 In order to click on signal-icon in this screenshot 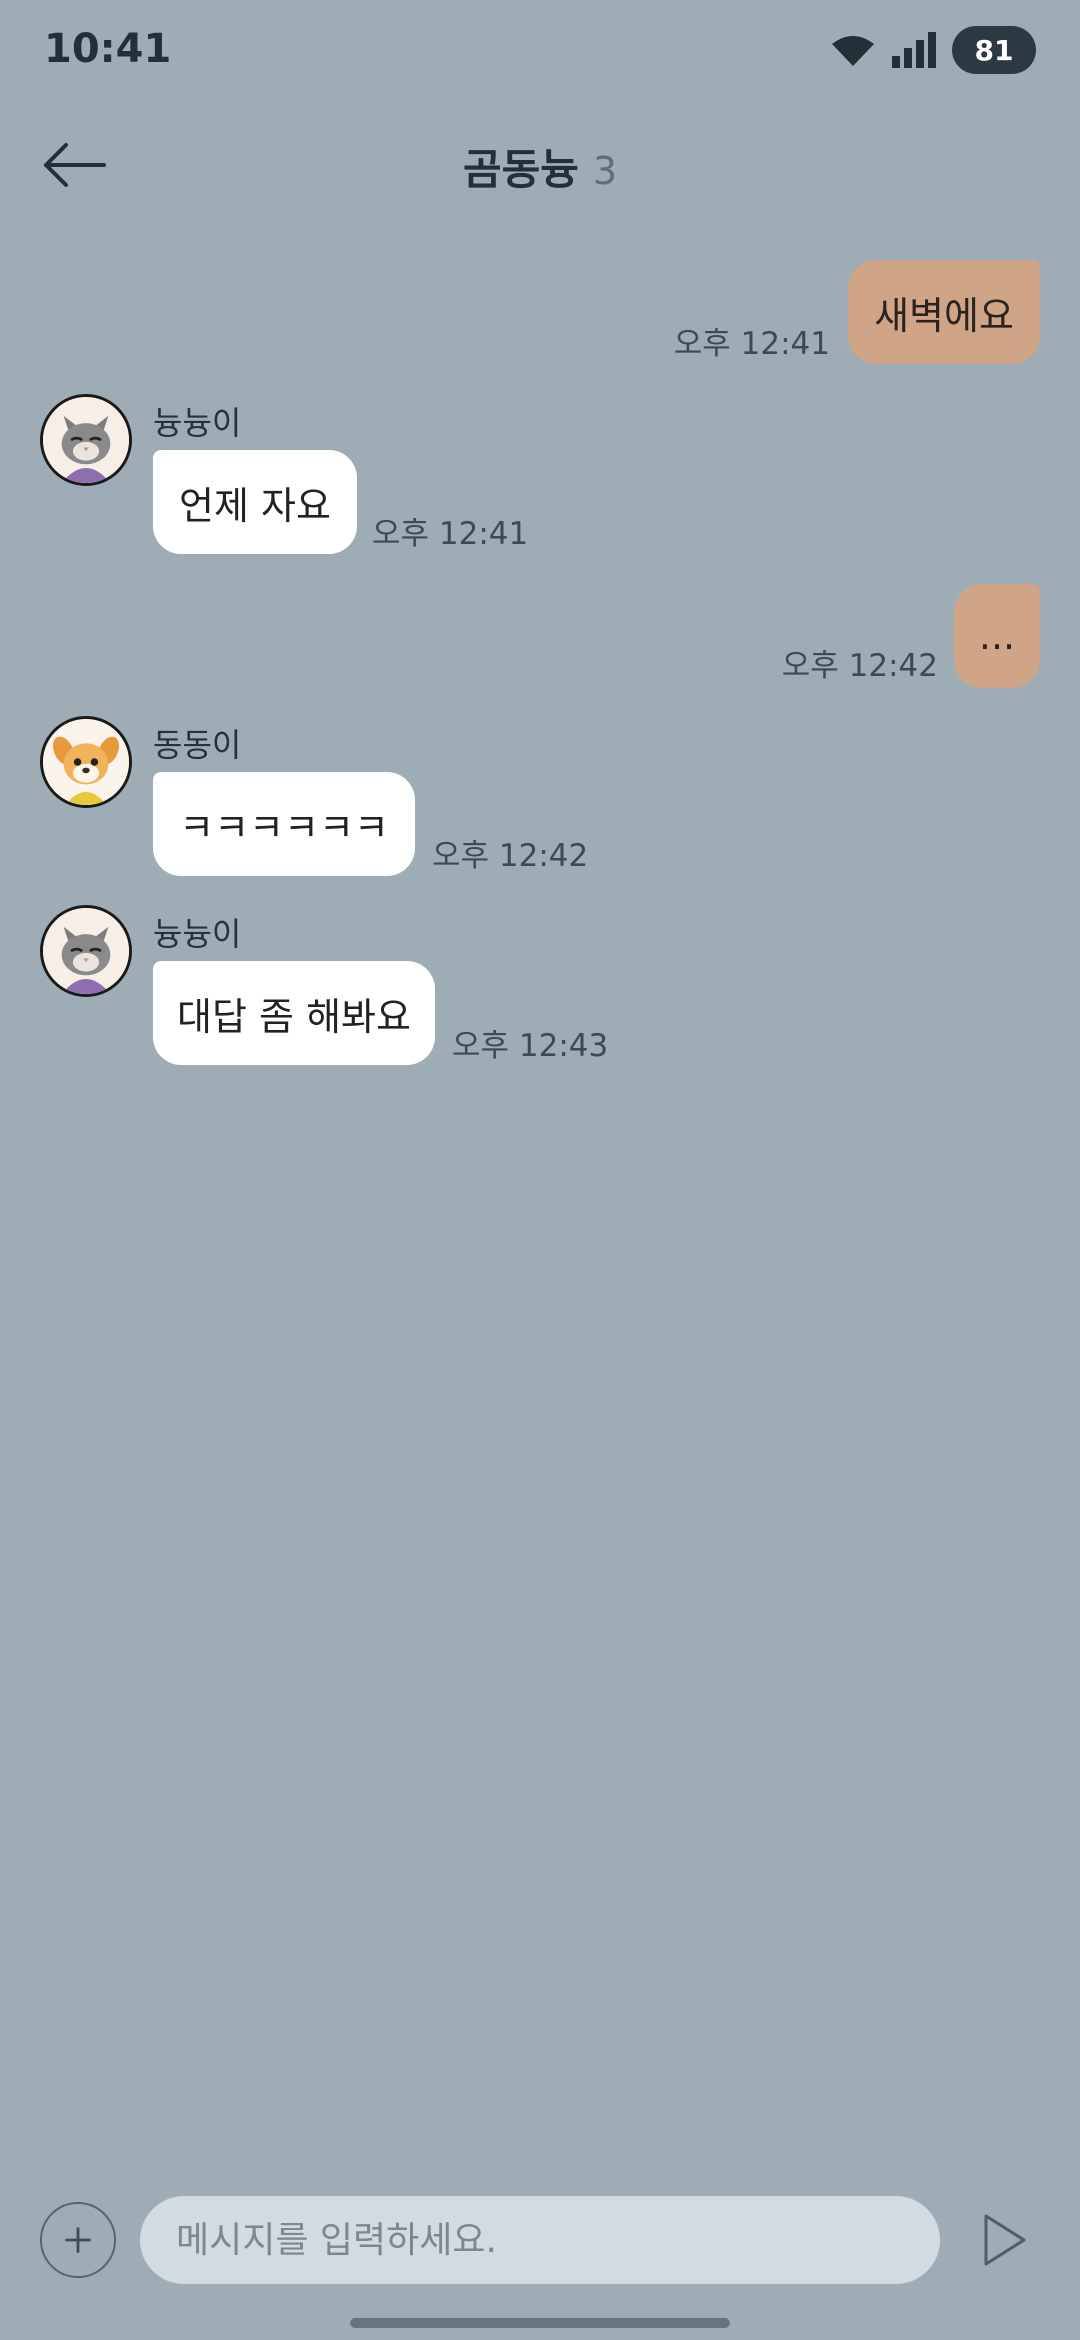, I will do `click(914, 50)`.